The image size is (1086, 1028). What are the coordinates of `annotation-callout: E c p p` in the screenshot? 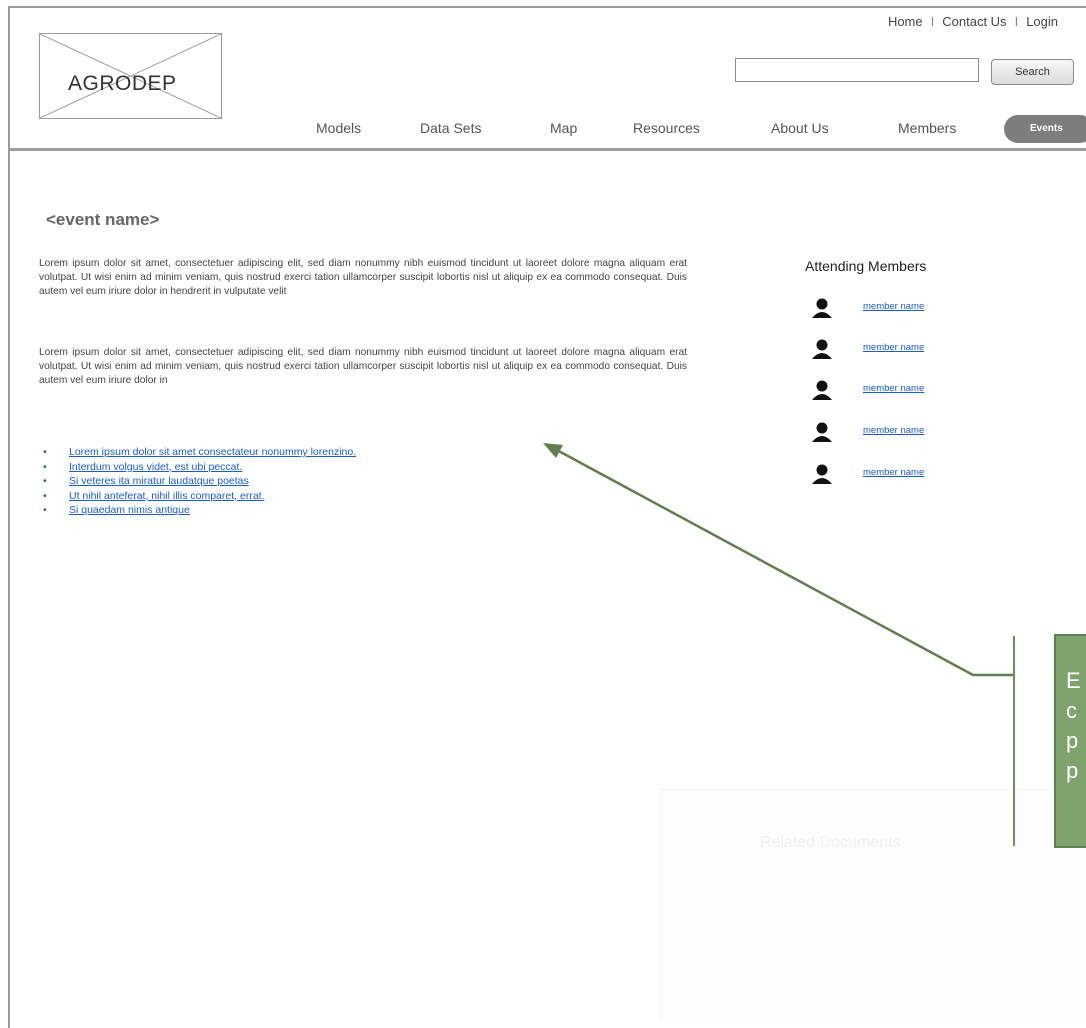 It's located at (1070, 741).